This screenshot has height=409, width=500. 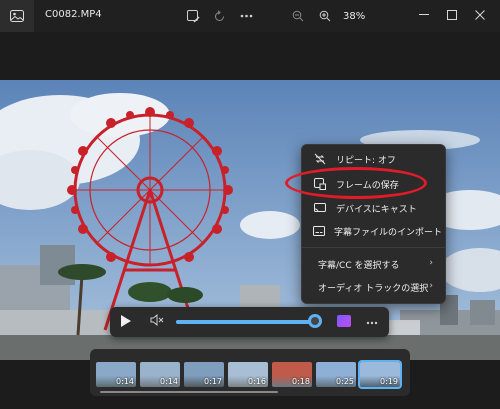 I want to click on repeat-off-icon, so click(x=320, y=159).